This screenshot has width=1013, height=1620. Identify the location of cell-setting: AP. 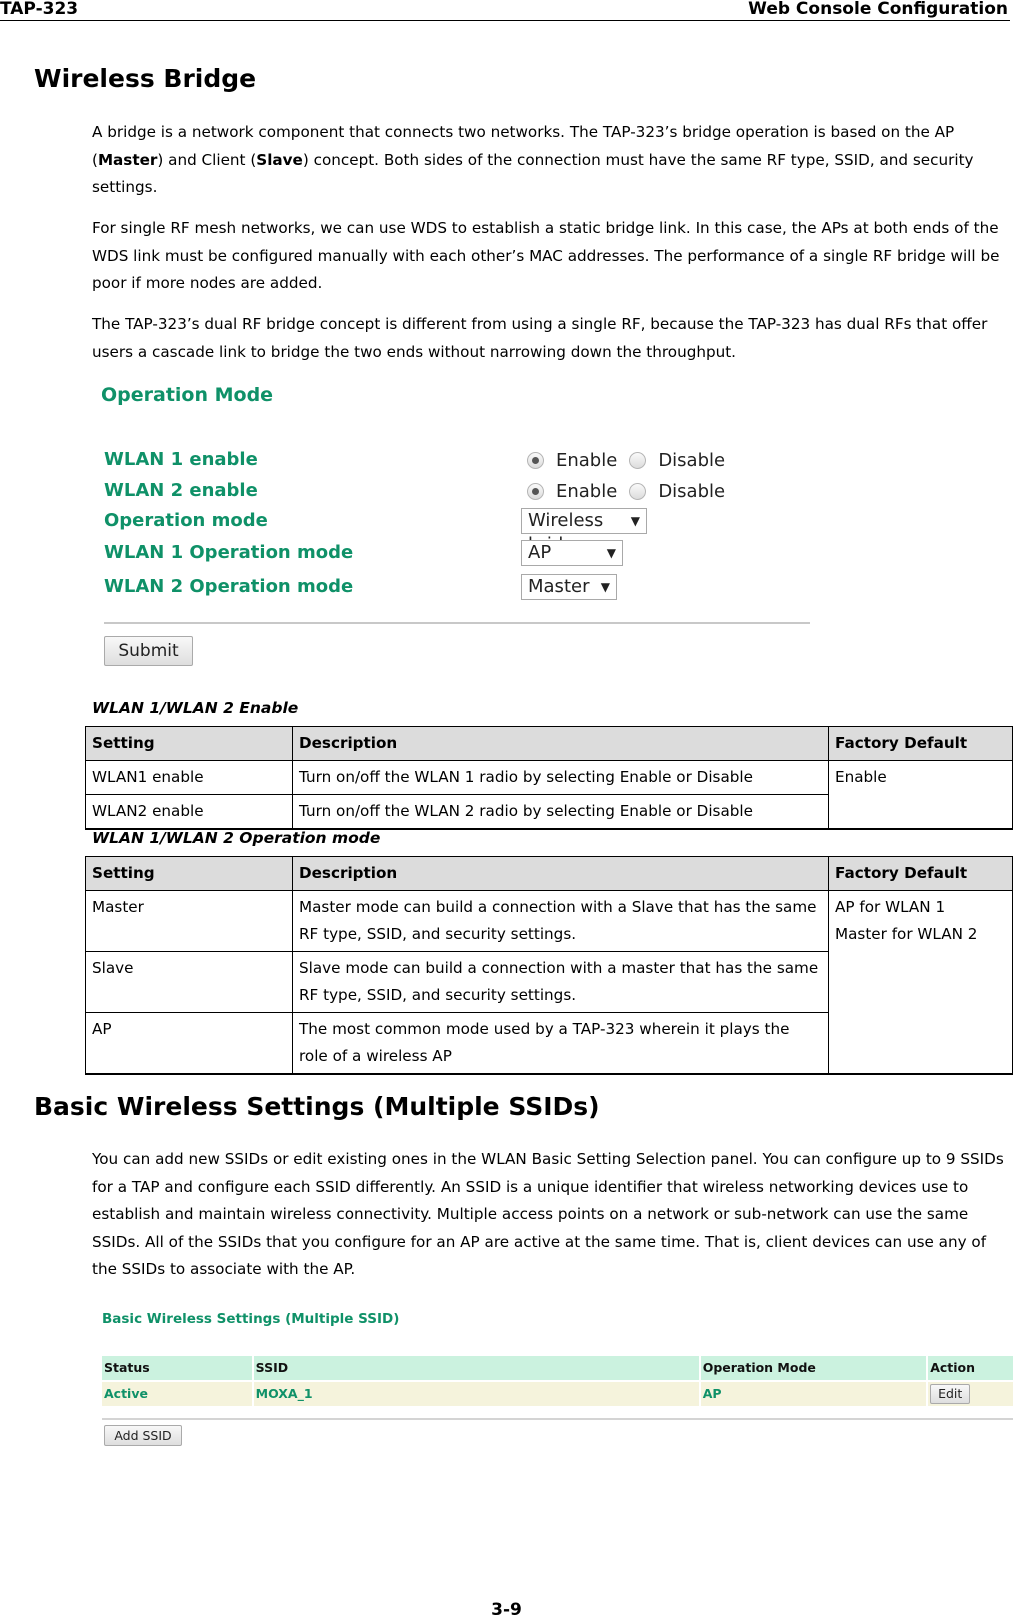
(189, 1043).